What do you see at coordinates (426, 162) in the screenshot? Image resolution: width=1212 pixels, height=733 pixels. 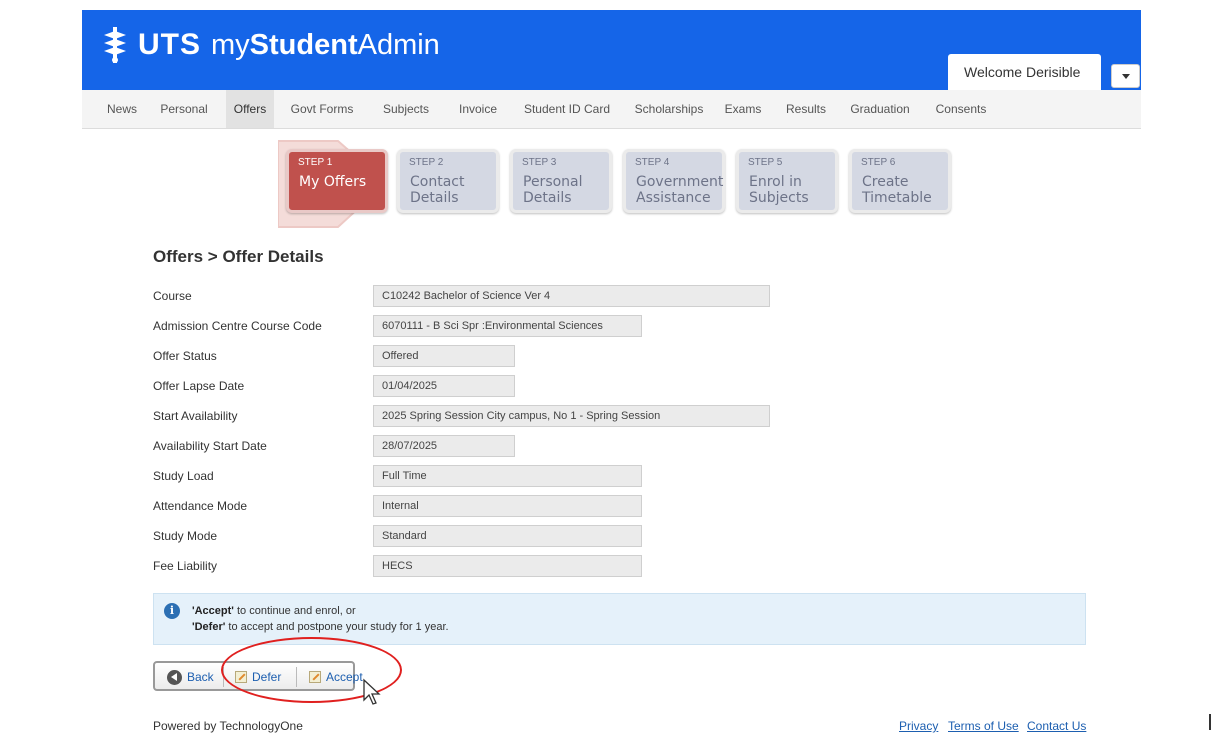 I see `step-number: STEP 2` at bounding box center [426, 162].